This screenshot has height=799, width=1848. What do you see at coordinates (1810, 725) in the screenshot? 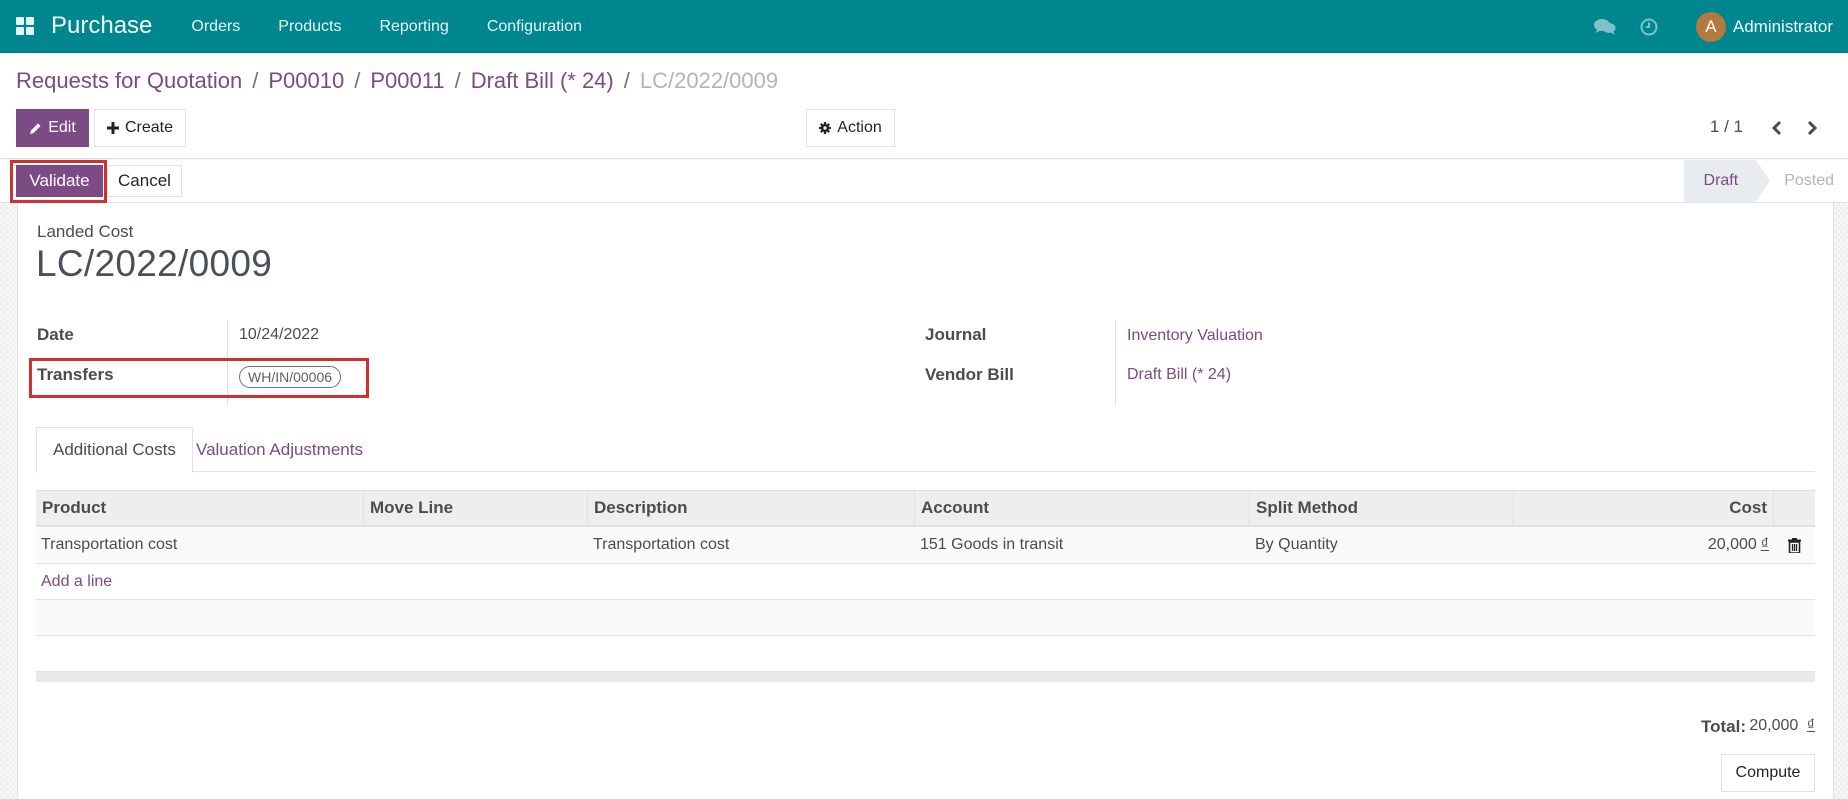
I see `total-currency: ₫` at bounding box center [1810, 725].